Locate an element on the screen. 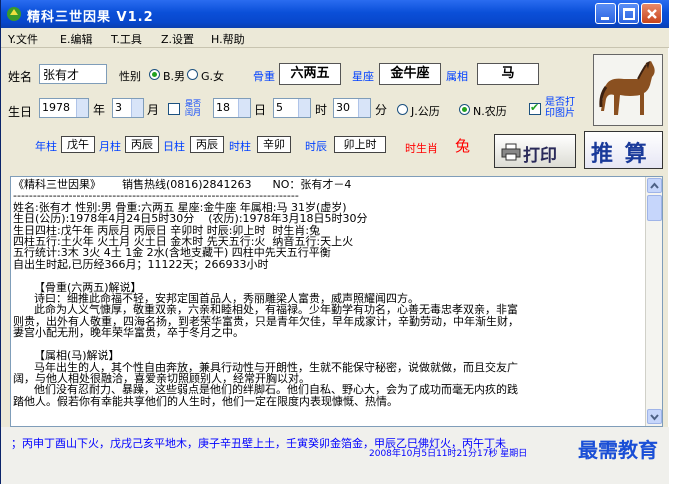 This screenshot has width=697, height=484. birth-animal-label: 时生肖 is located at coordinates (421, 148).